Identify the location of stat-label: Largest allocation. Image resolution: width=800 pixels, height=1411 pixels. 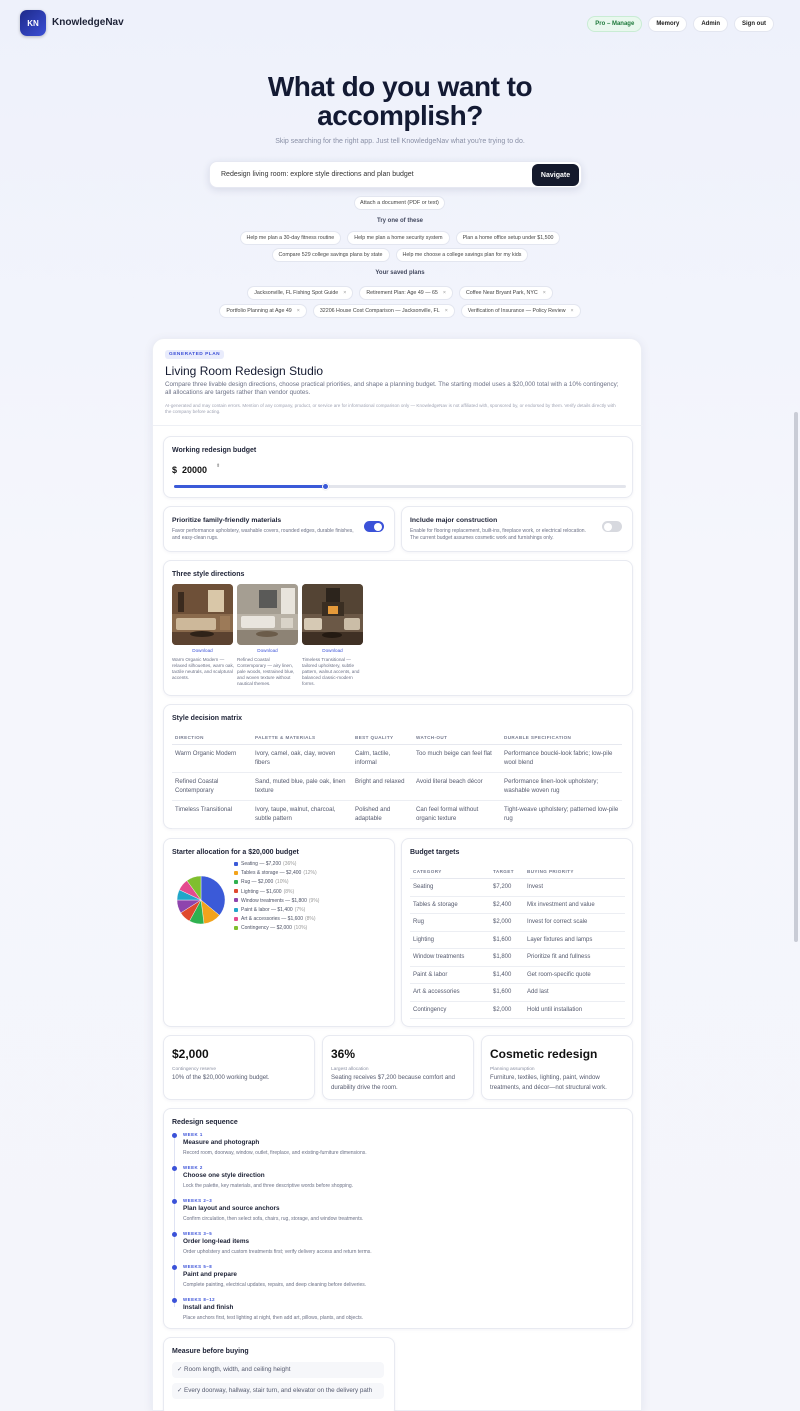
(350, 1069).